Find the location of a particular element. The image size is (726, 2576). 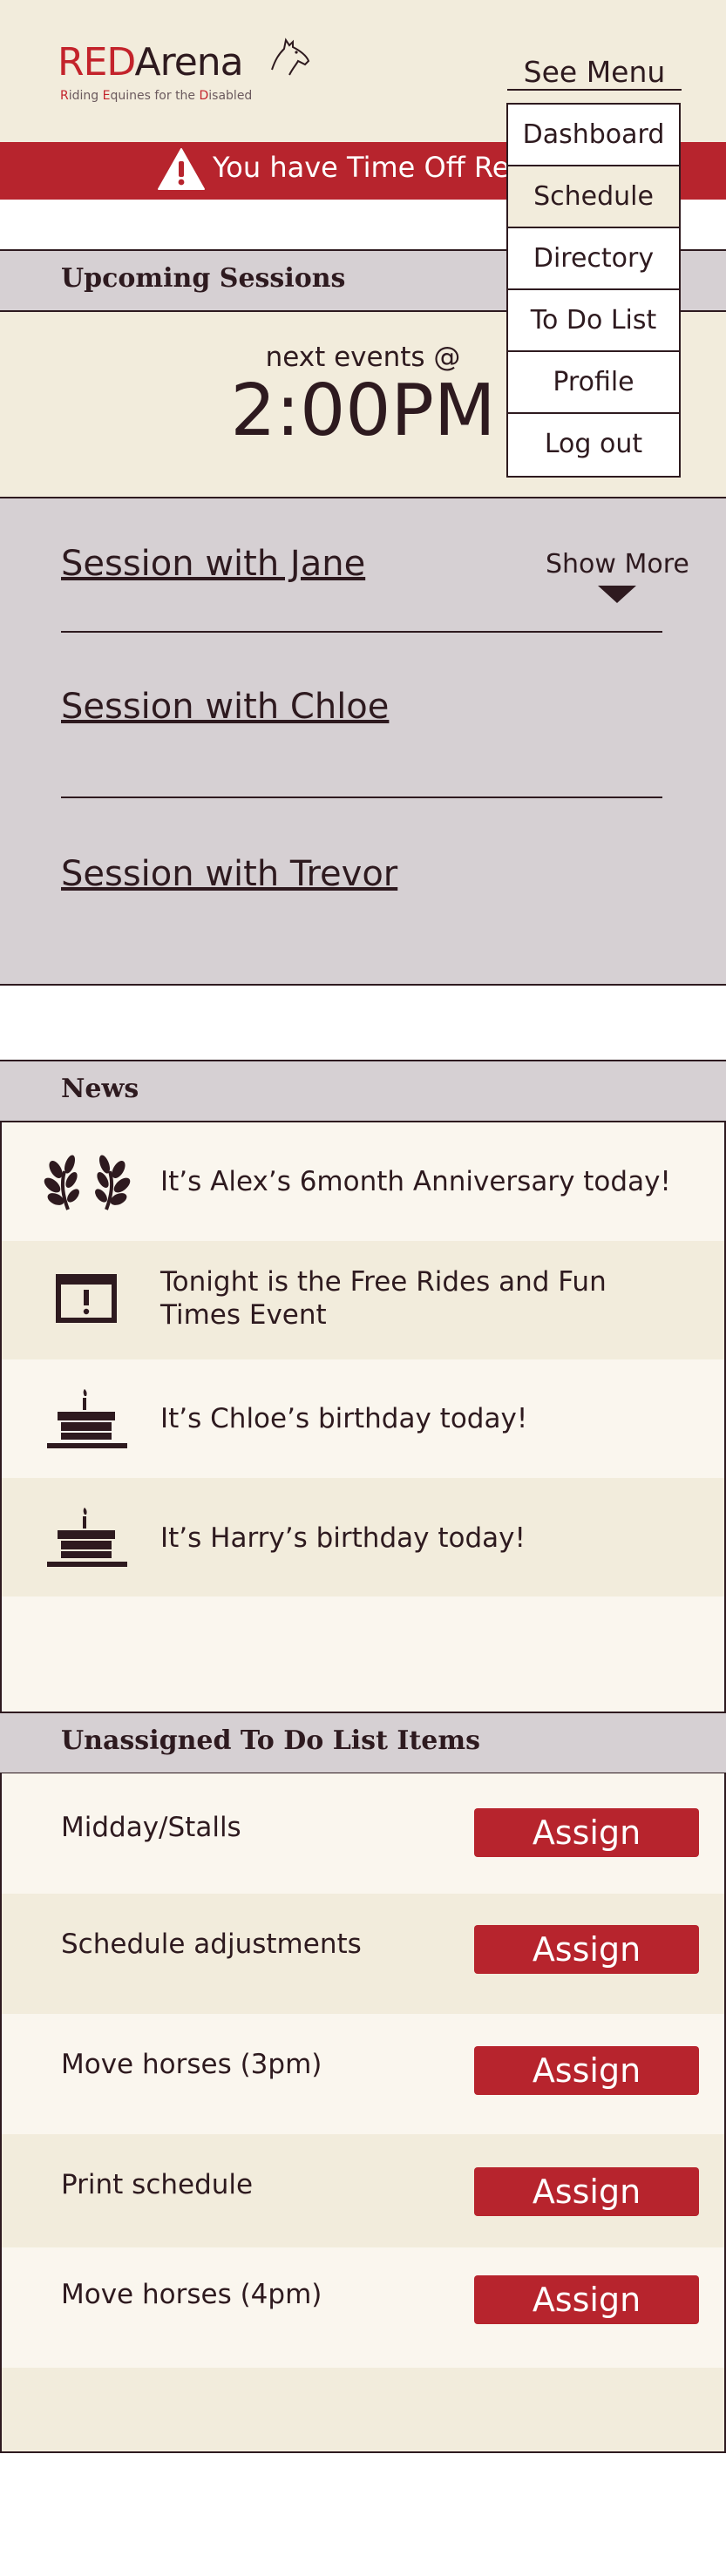

todo-row: Schedule adjustments Assign is located at coordinates (363, 1954).